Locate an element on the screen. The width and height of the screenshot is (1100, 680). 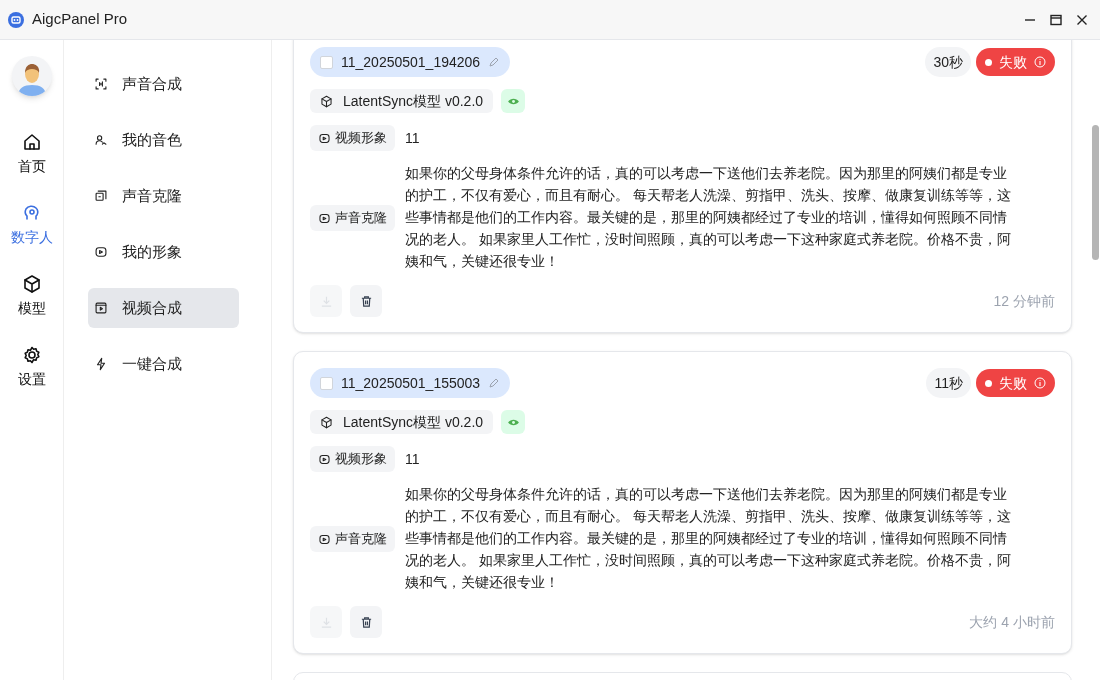
timestamp: 大约 4 小时前 is located at coordinates (1012, 622).